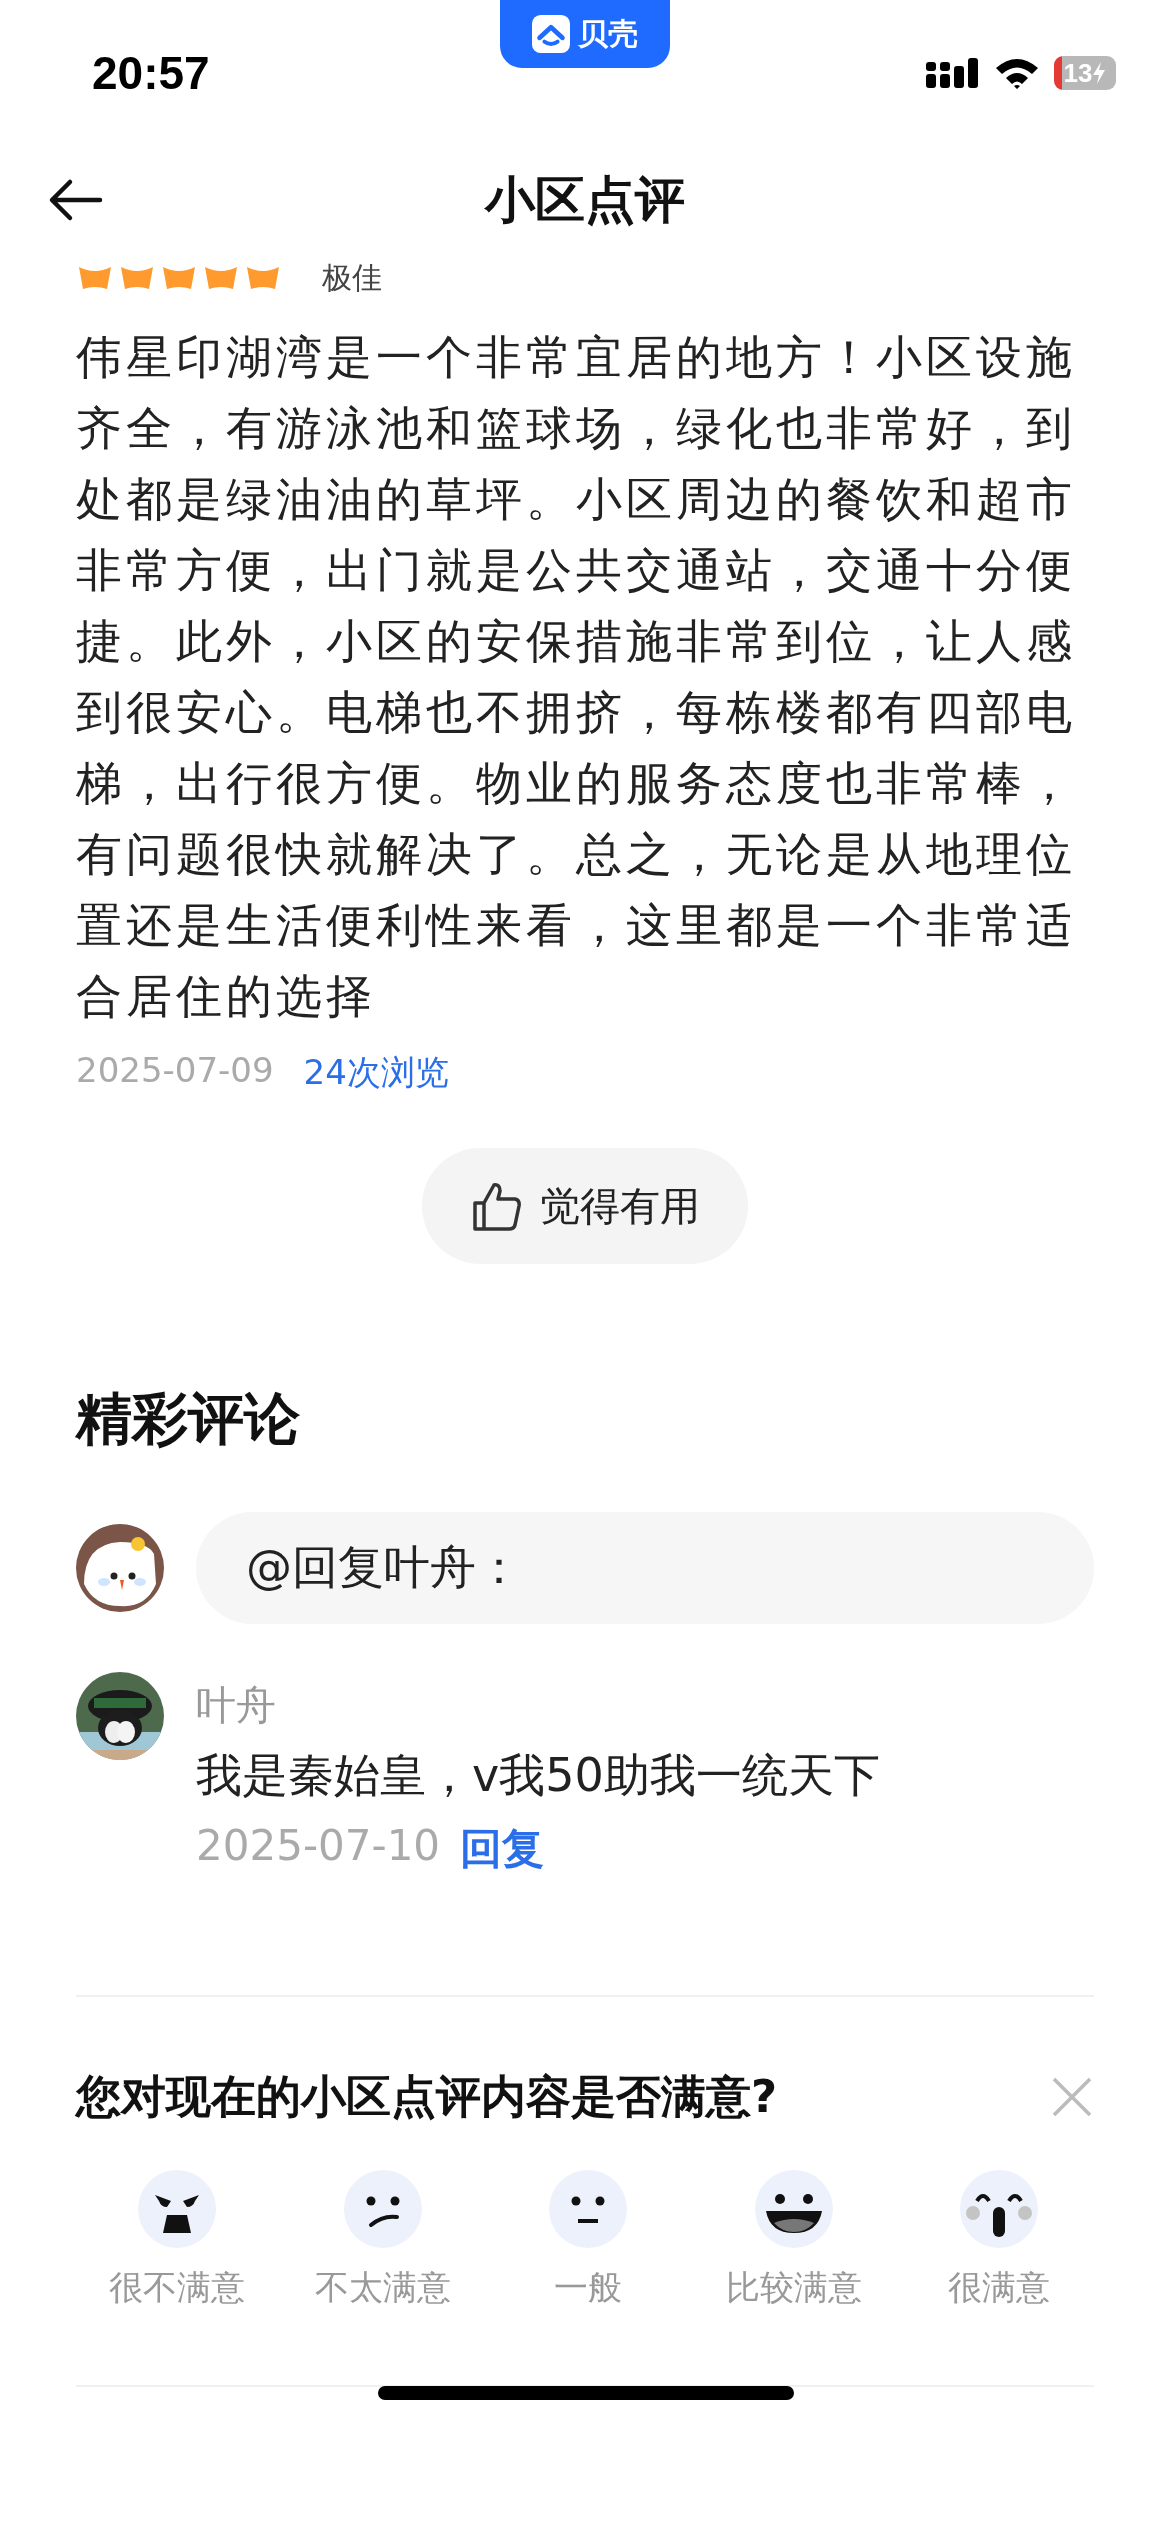  I want to click on app-badge: 贝壳, so click(585, 34).